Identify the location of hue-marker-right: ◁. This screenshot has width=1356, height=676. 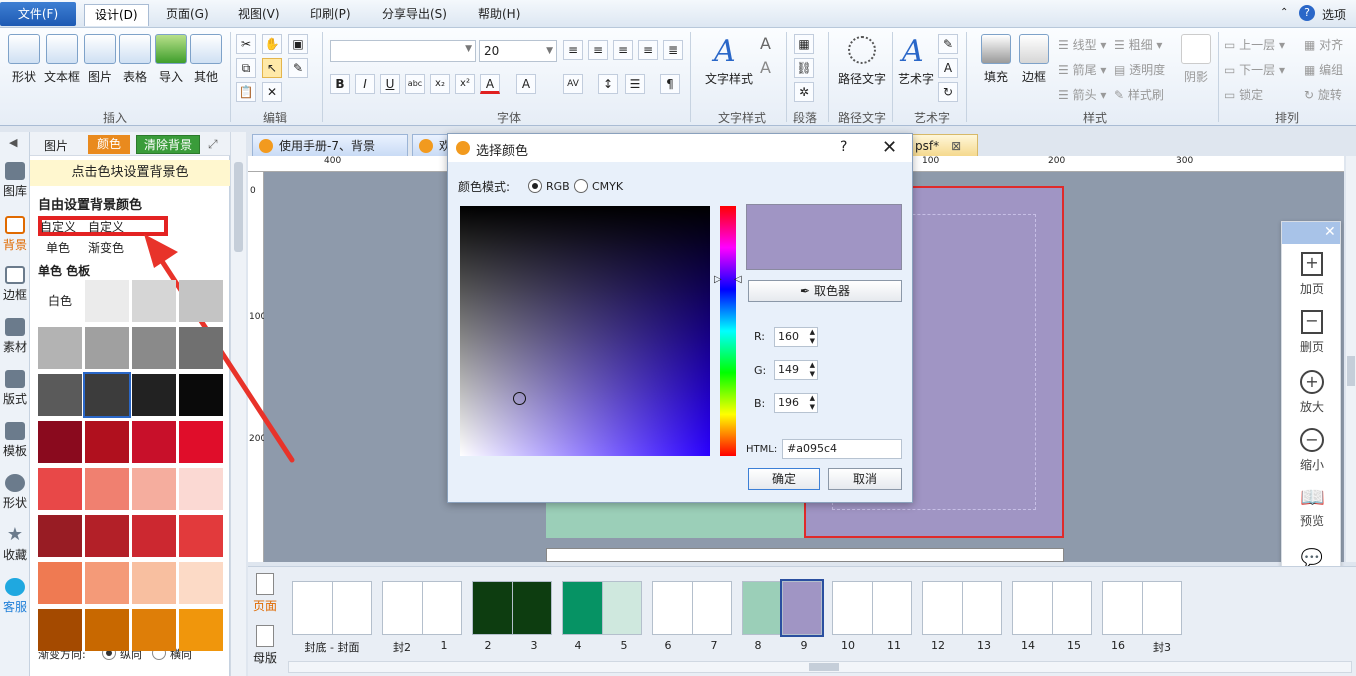
(738, 279).